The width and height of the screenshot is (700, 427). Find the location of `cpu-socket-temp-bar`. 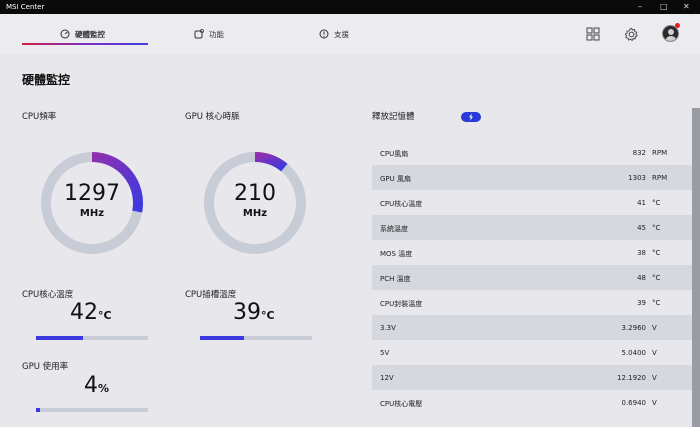

cpu-socket-temp-bar is located at coordinates (256, 338).